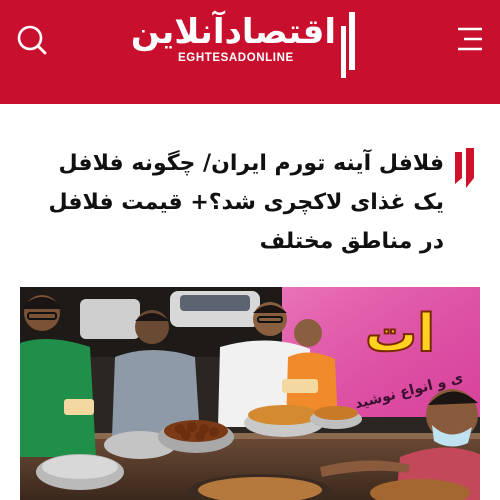 This screenshot has height=500, width=500. I want to click on headline-marker-icon, so click(464, 168).